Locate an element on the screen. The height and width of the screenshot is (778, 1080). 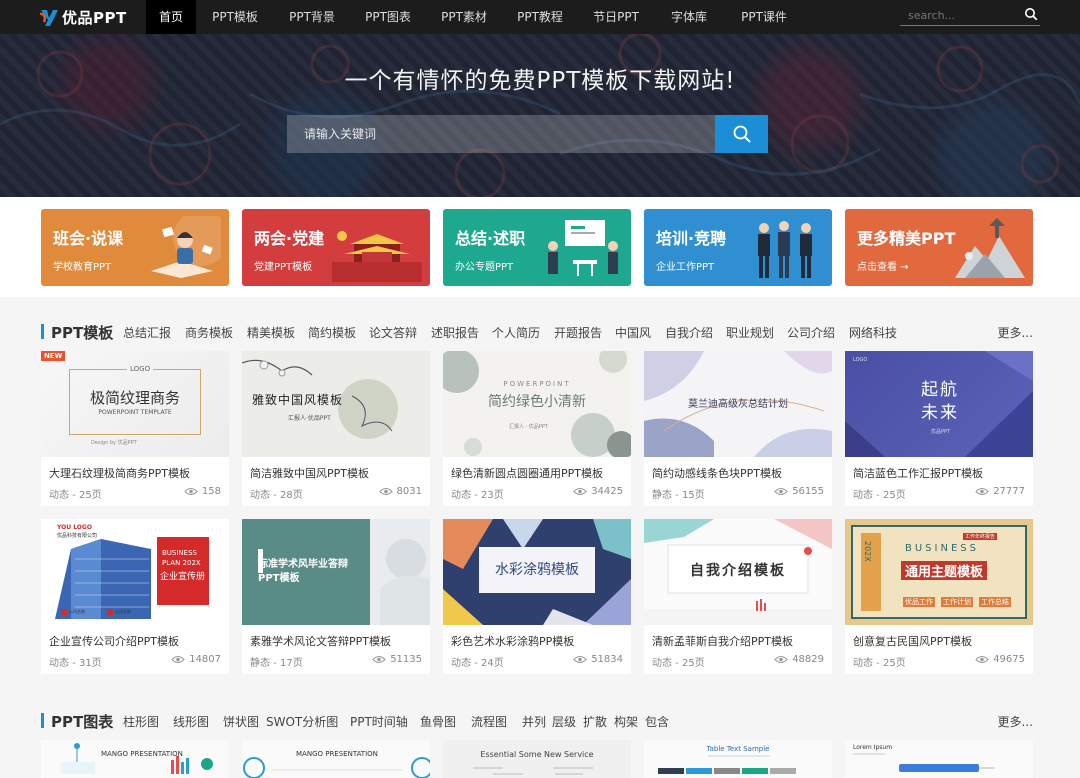
tag-link: 构架 is located at coordinates (629, 721).